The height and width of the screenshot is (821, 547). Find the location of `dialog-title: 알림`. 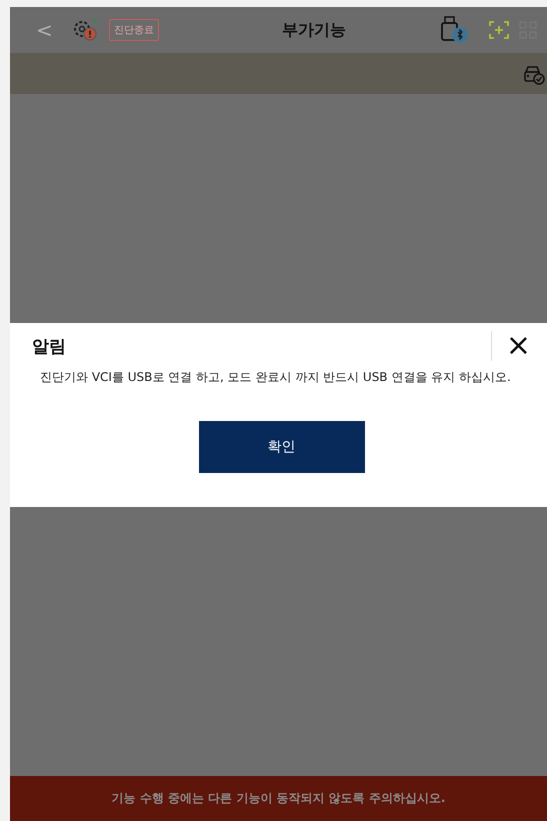

dialog-title: 알림 is located at coordinates (49, 347).